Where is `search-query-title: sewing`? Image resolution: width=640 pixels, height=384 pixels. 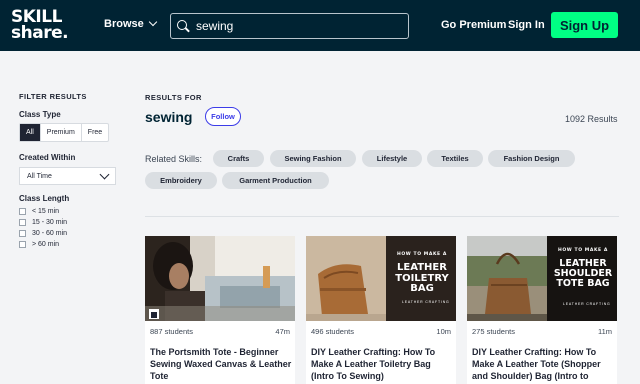 search-query-title: sewing is located at coordinates (169, 117).